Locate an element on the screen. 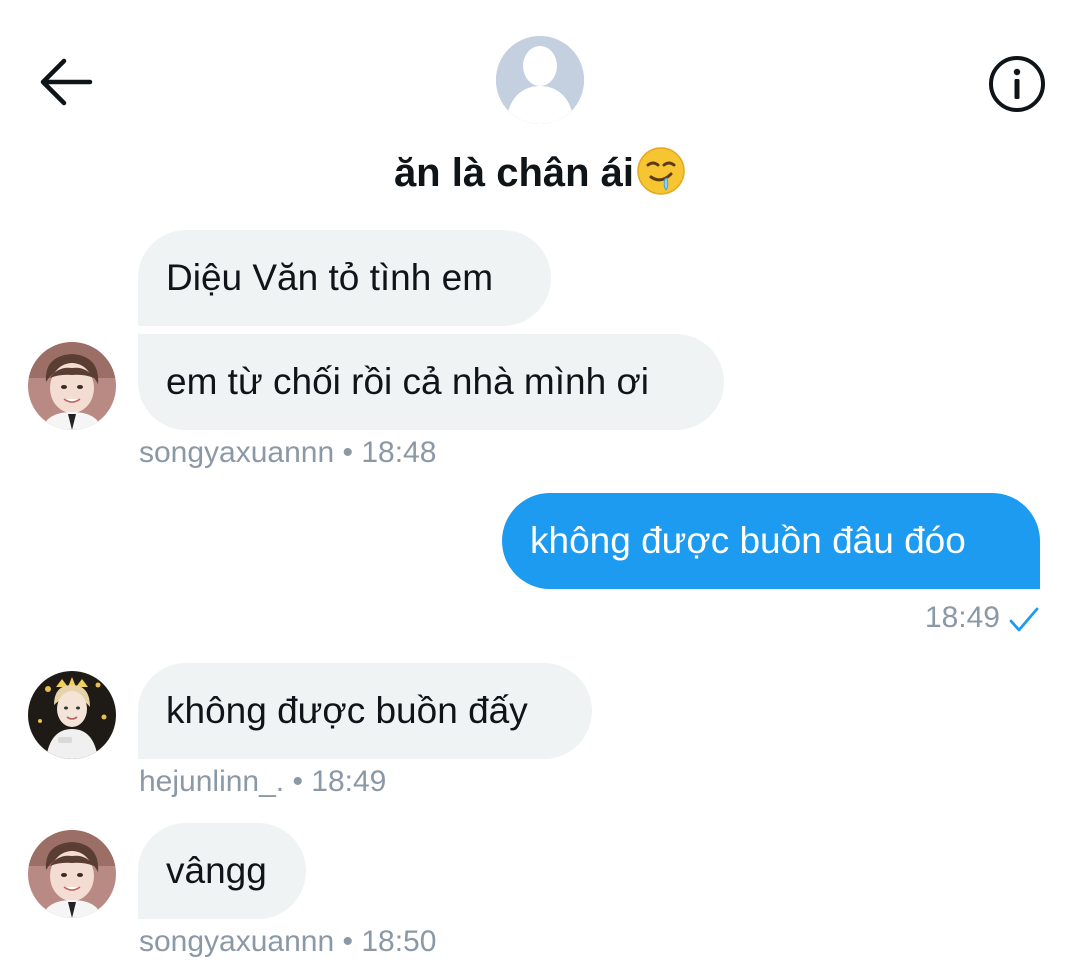 This screenshot has width=1080, height=968. back-button is located at coordinates (66, 82).